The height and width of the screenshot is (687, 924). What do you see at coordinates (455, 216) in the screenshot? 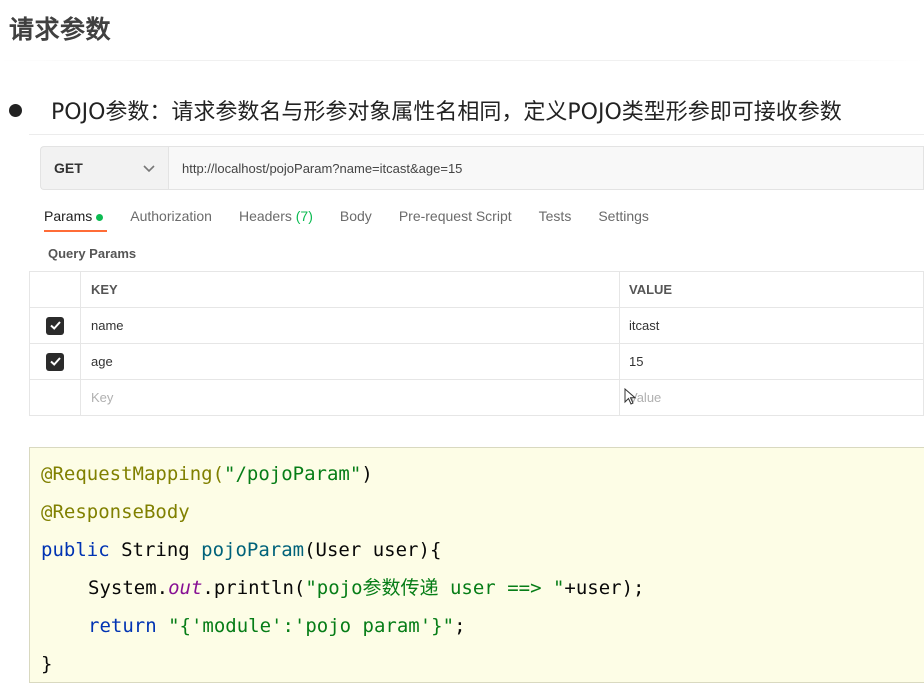
I see `tab-pre-request-script-label: Pre-request Script` at bounding box center [455, 216].